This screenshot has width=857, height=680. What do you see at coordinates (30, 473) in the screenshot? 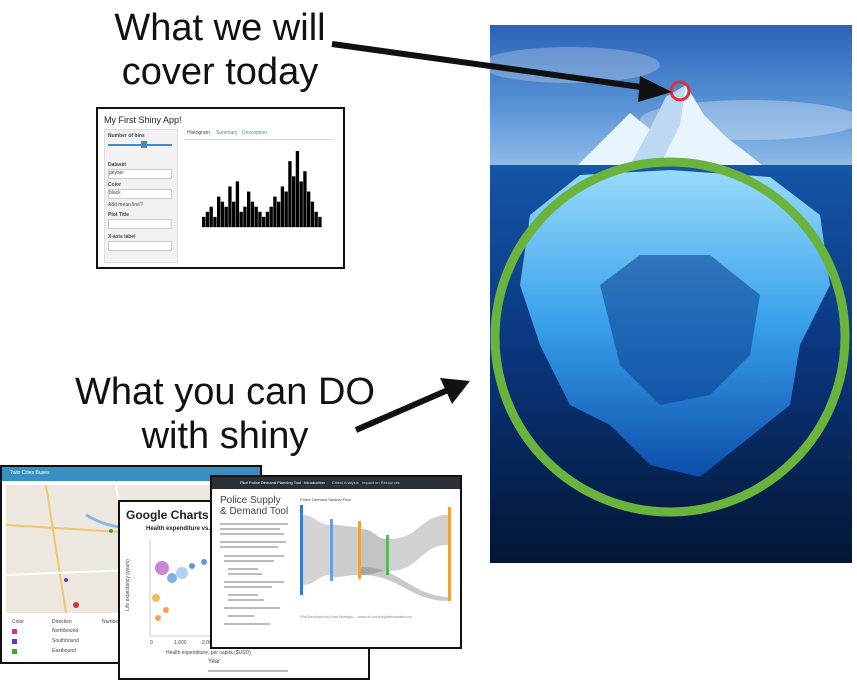
I see `twin-cities-title: Twin Cities Buses` at bounding box center [30, 473].